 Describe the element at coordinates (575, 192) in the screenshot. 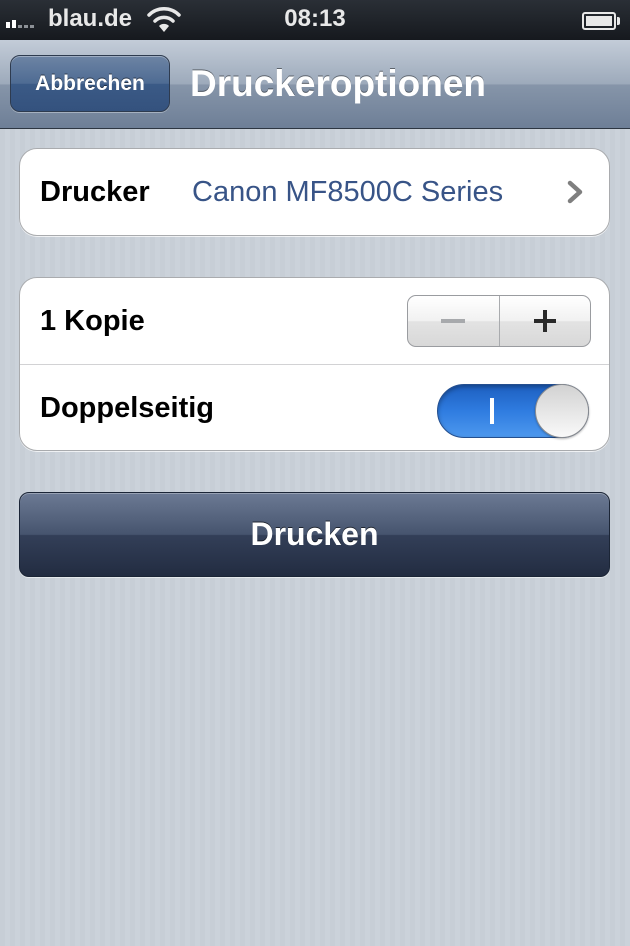

I see `chevron-right-icon` at that location.